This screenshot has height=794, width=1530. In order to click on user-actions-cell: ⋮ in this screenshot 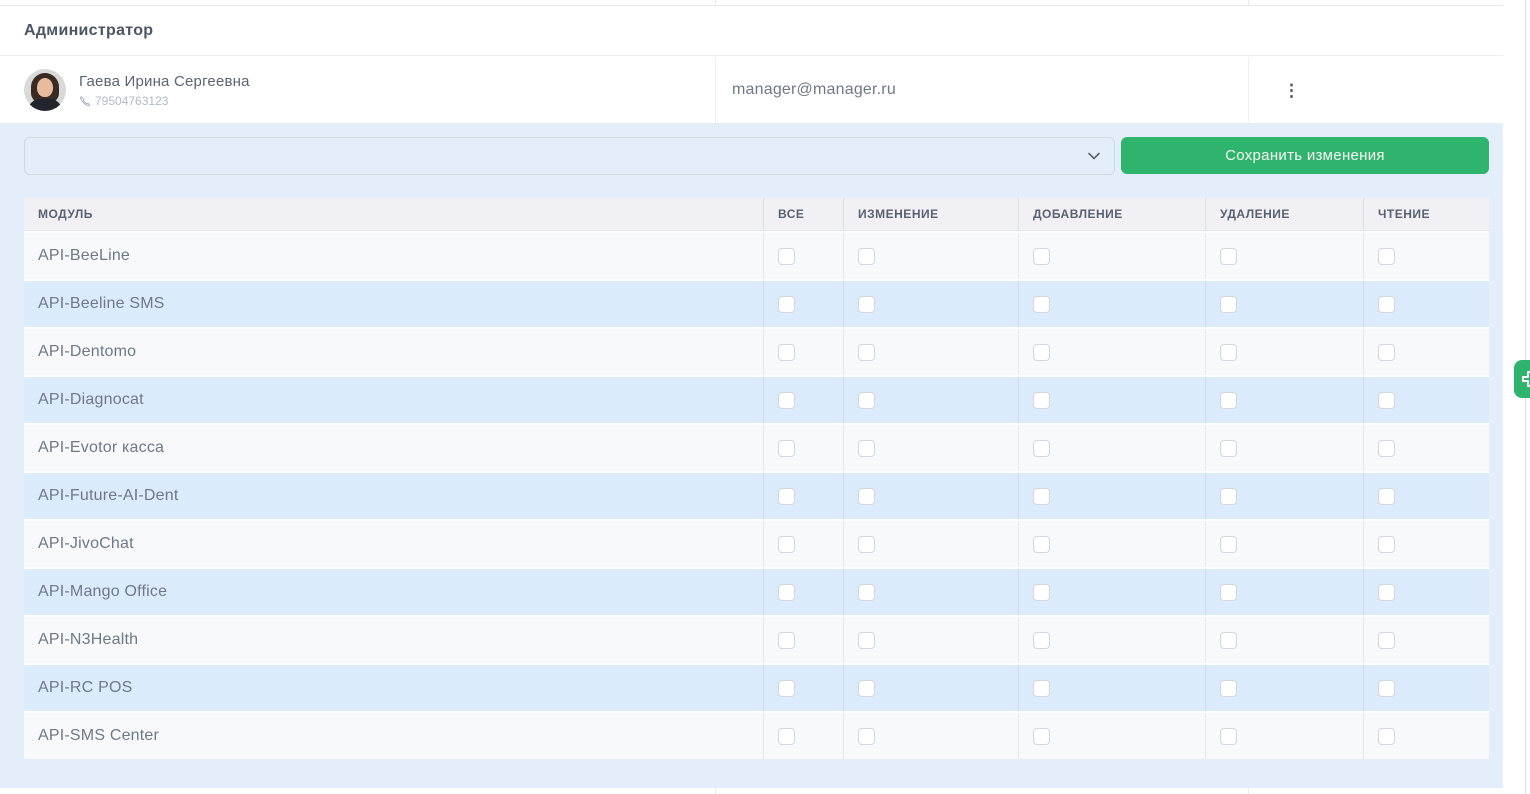, I will do `click(1375, 90)`.